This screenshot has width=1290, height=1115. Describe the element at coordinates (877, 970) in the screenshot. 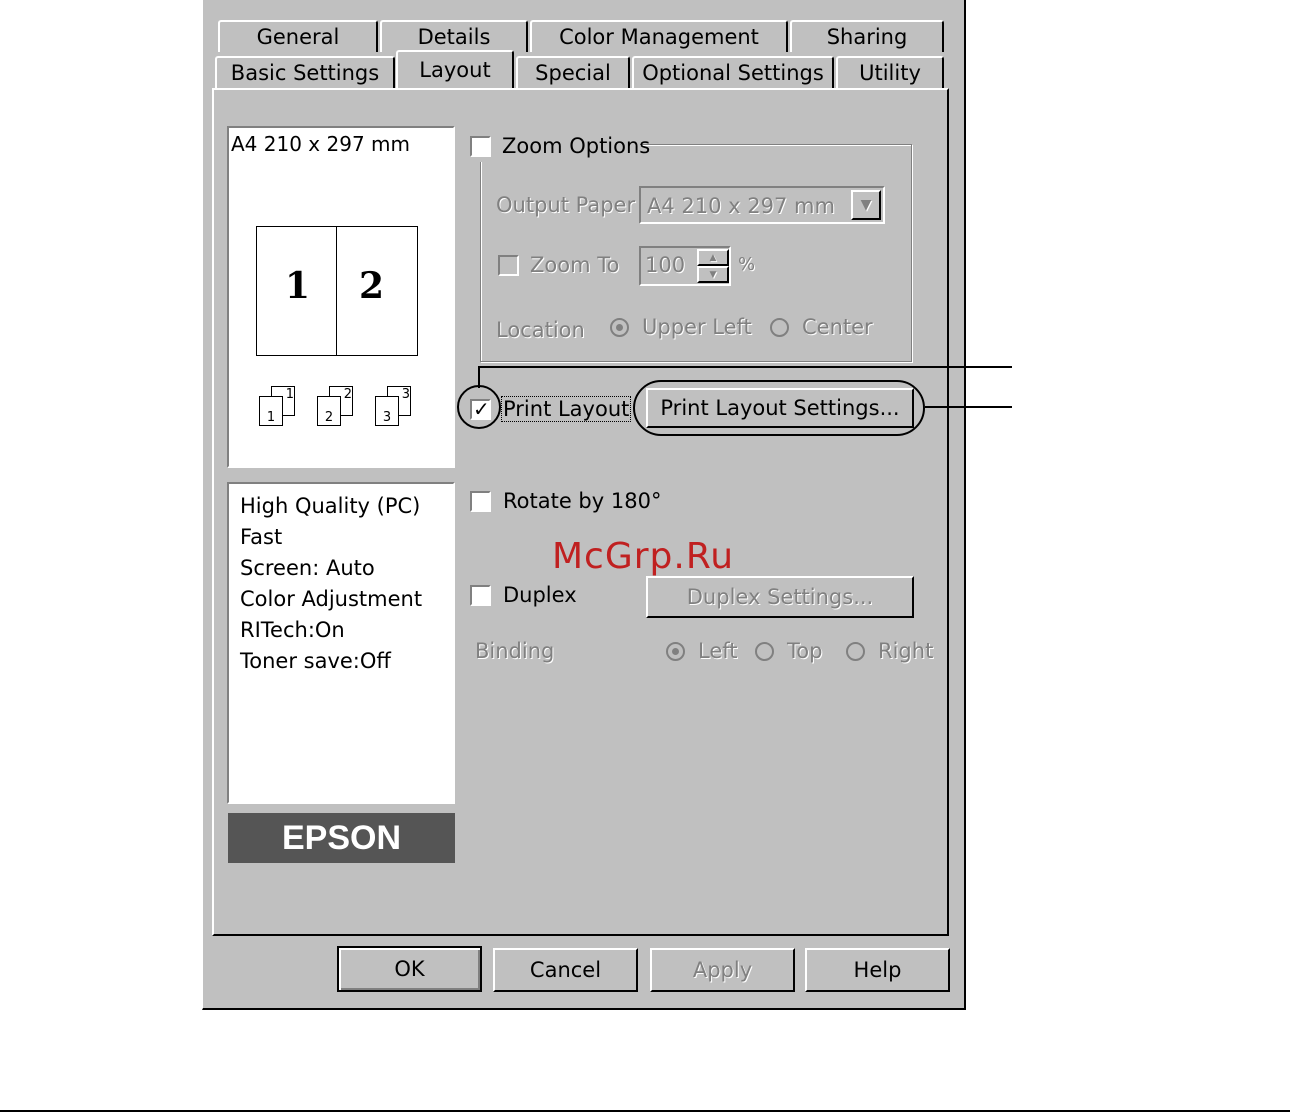

I see `help-button: Help` at that location.